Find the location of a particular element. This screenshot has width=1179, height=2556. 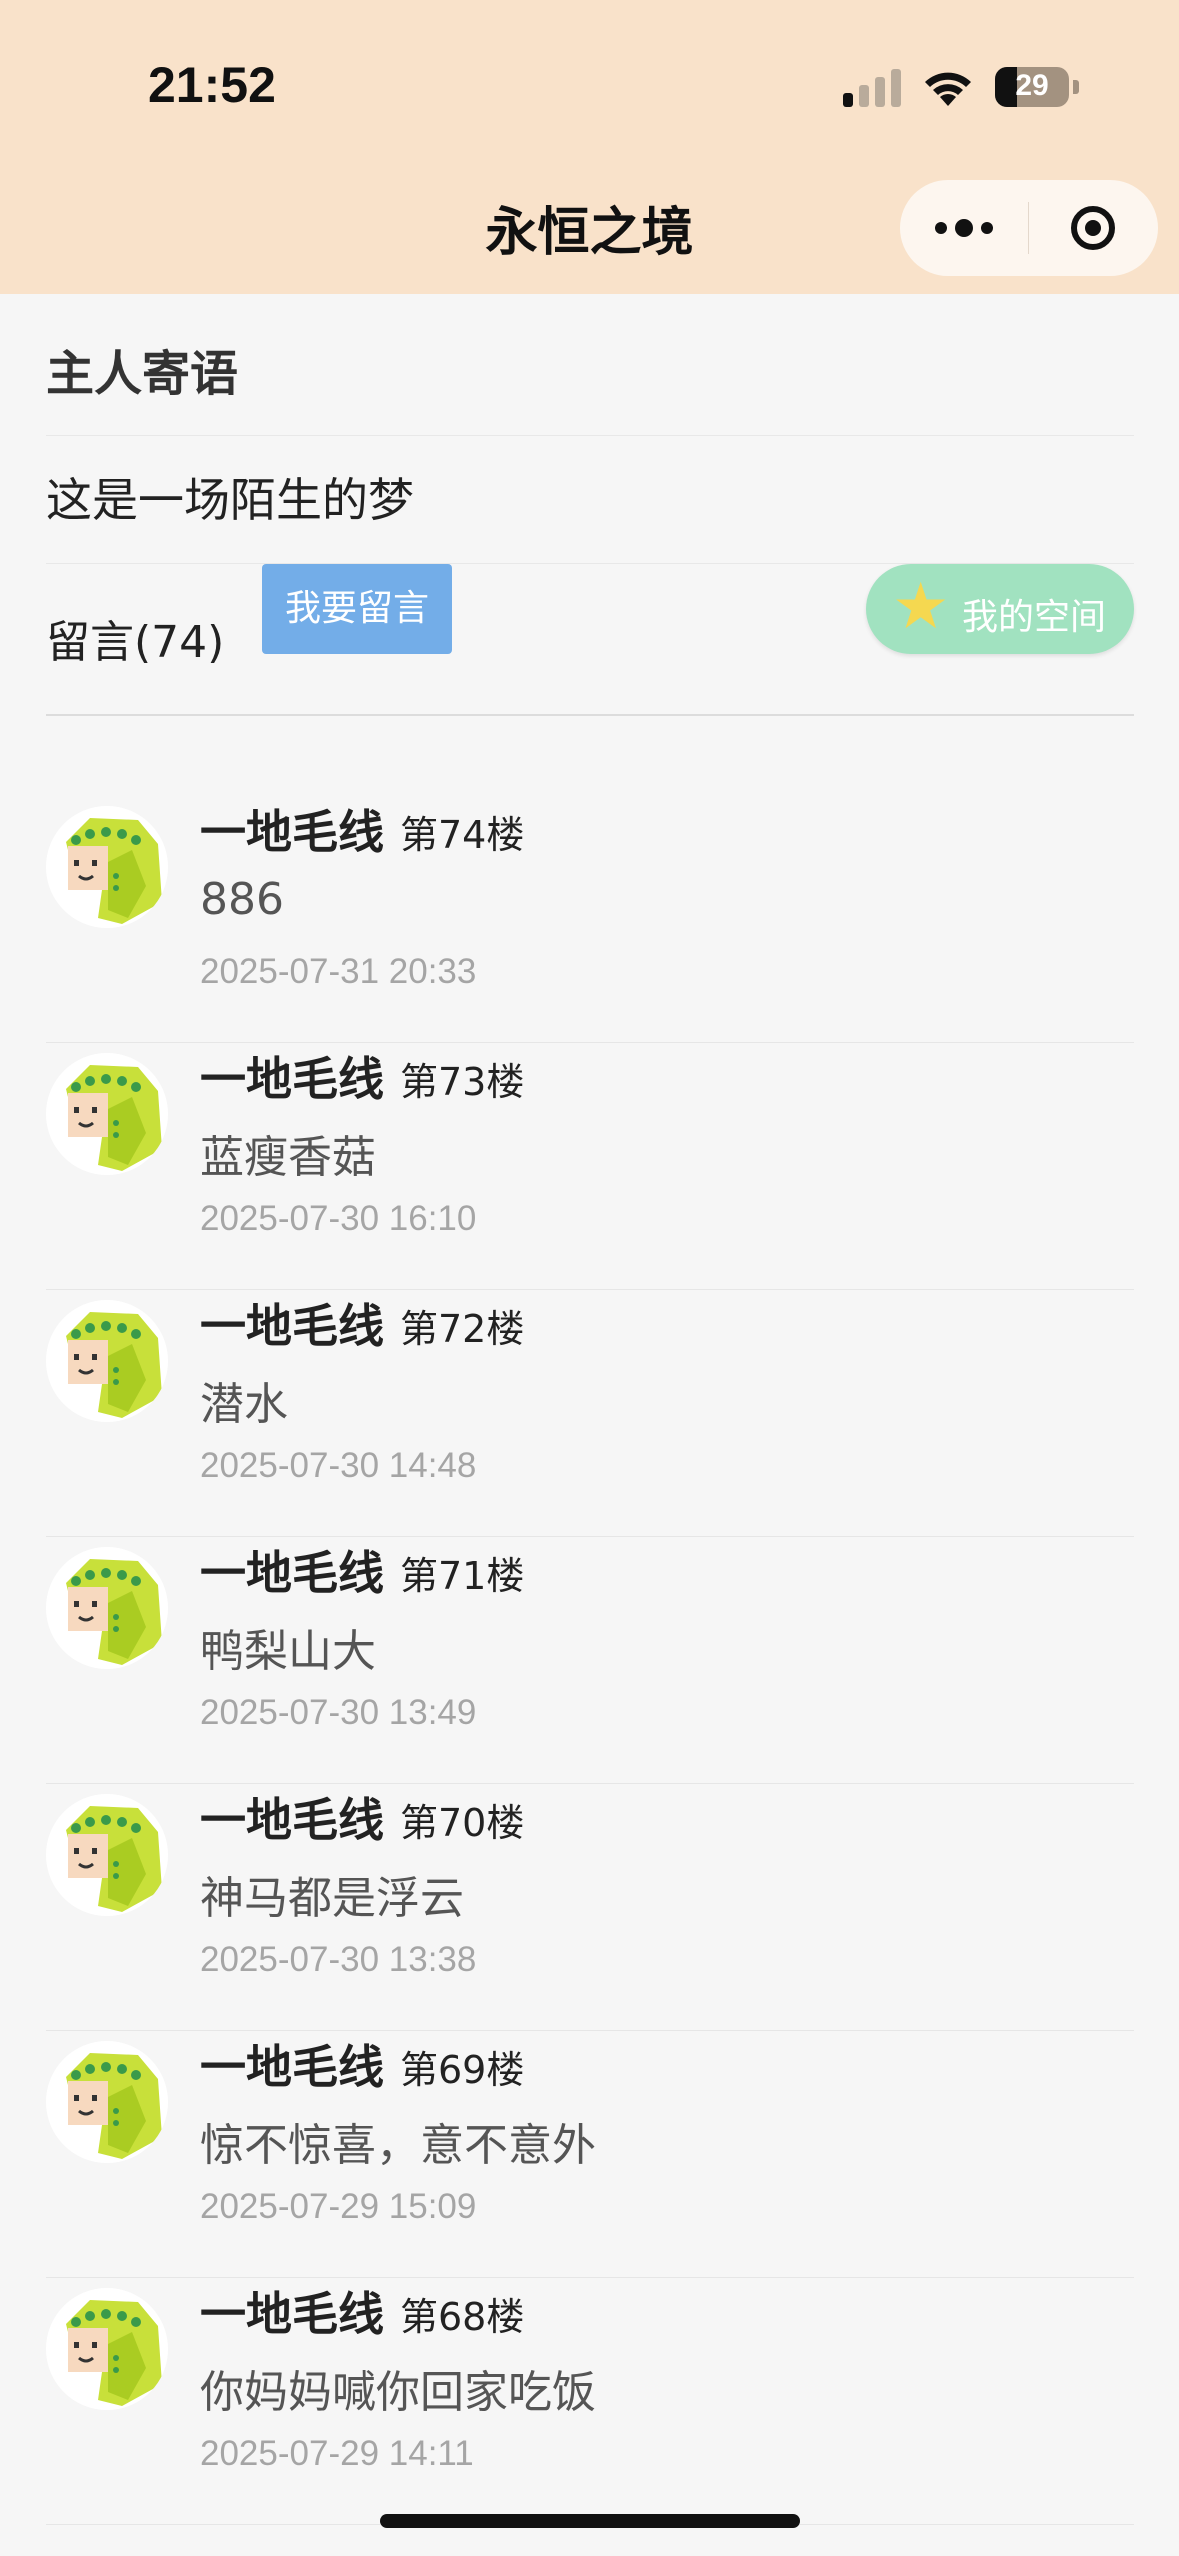

battery-icon: 29 is located at coordinates (1032, 87).